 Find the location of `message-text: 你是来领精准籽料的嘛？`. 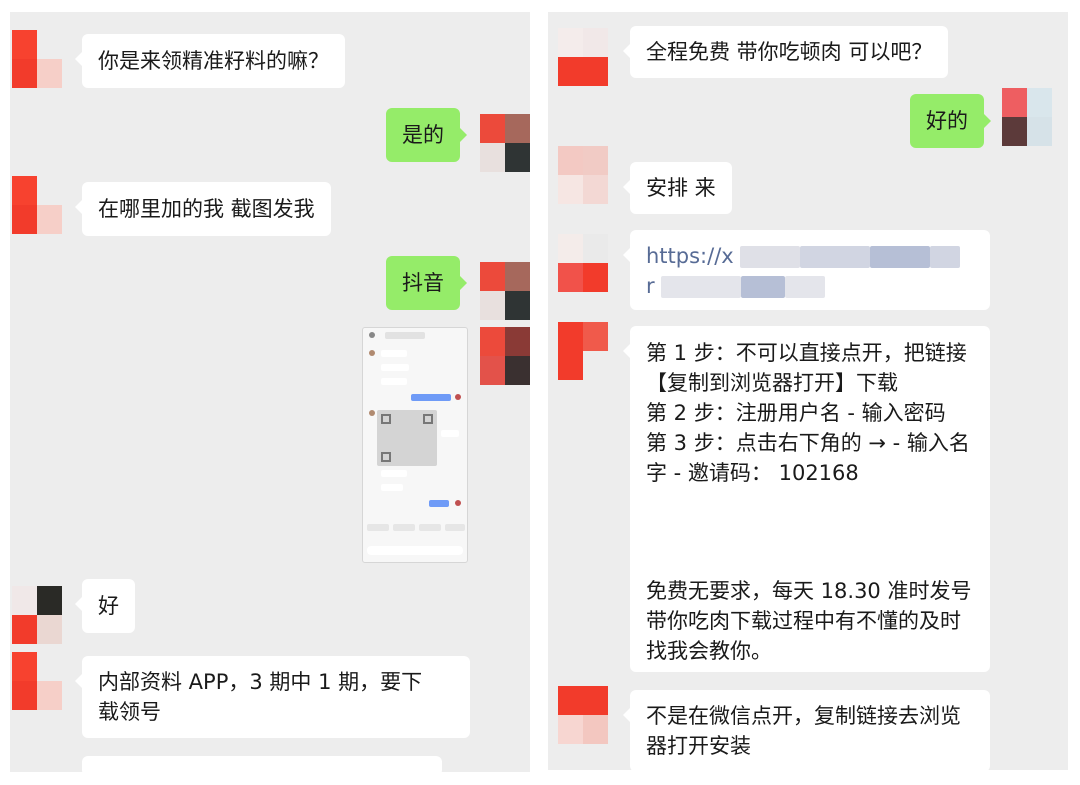

message-text: 你是来领精准籽料的嘛？ is located at coordinates (213, 61).